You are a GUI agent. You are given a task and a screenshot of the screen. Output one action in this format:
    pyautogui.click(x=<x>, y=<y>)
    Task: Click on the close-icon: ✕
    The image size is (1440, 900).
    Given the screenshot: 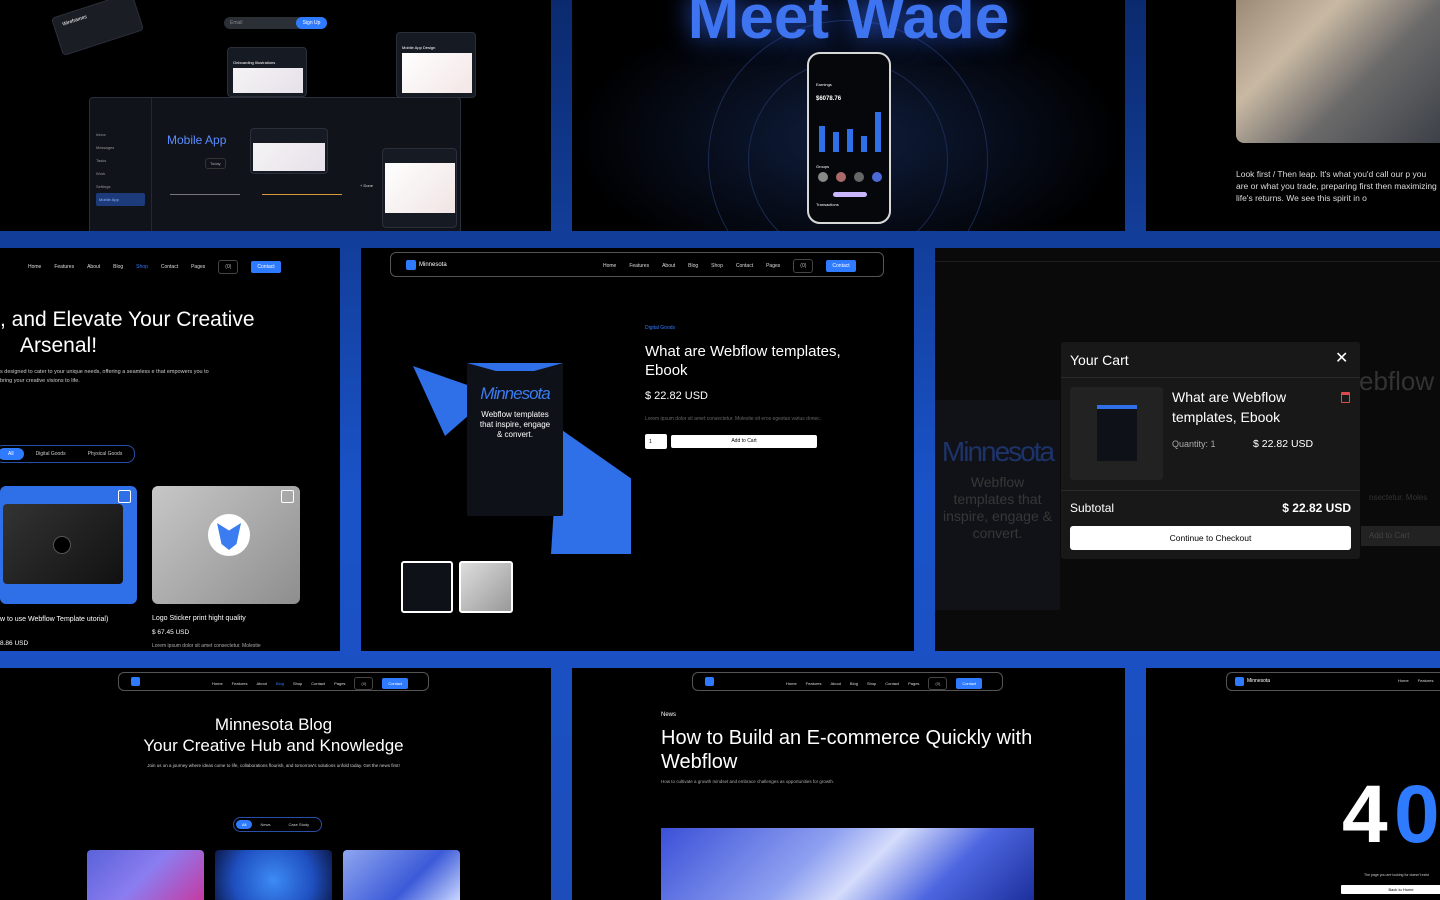 What is the action you would take?
    pyautogui.click(x=1341, y=359)
    